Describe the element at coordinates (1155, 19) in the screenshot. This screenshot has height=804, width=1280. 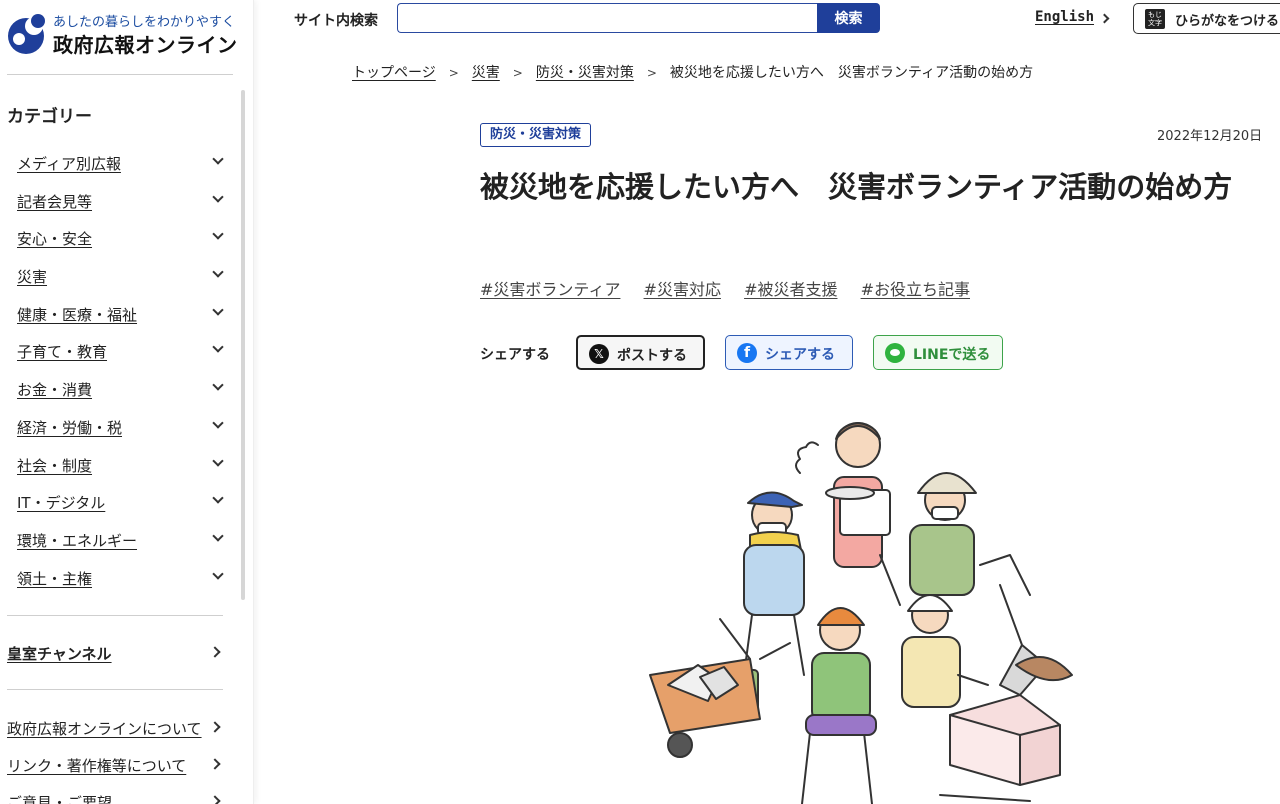
I see `furigana-icon: もじ文字` at that location.